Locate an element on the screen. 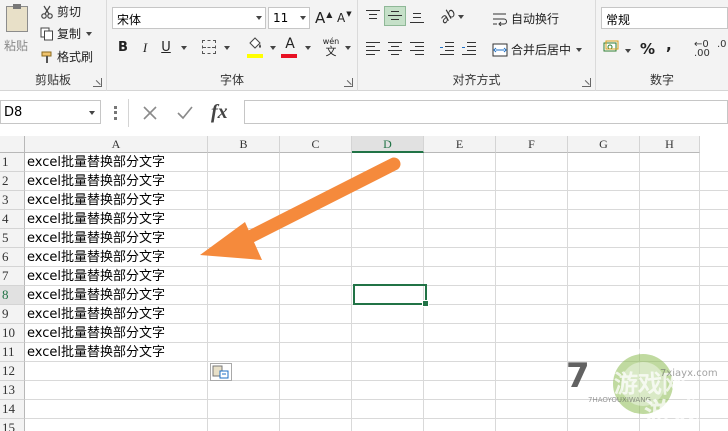 This screenshot has height=431, width=728. watermark-number: 7 is located at coordinates (578, 376).